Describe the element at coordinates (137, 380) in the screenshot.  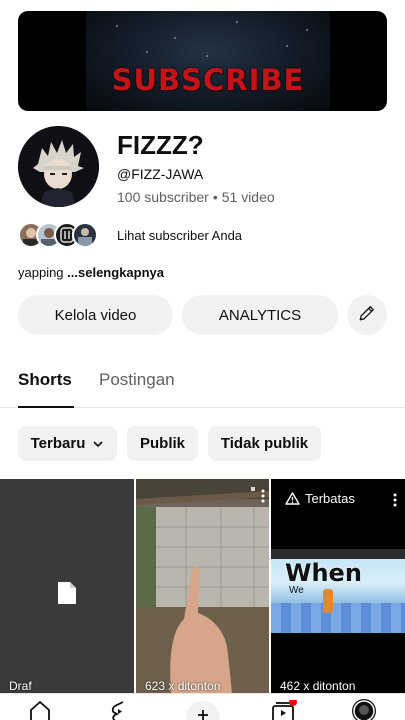
I see `tab-posts: Postingan` at that location.